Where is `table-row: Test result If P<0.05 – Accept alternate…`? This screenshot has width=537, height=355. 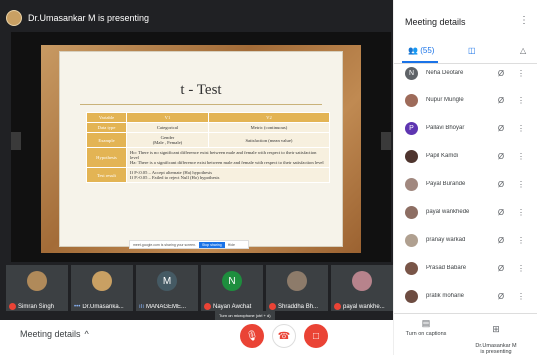
table-row: Test result If P<0.05 – Accept alternate… is located at coordinates (208, 175).